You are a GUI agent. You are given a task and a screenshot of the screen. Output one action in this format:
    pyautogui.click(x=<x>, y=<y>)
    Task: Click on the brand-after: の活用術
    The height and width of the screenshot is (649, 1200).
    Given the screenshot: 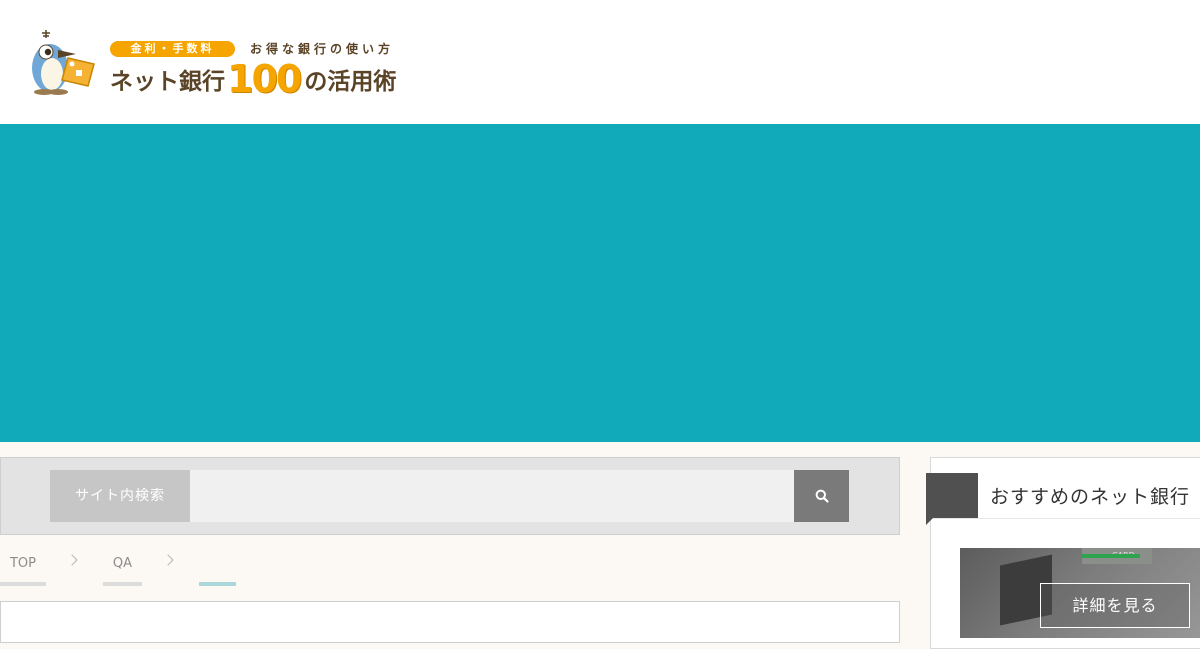 What is the action you would take?
    pyautogui.click(x=350, y=82)
    